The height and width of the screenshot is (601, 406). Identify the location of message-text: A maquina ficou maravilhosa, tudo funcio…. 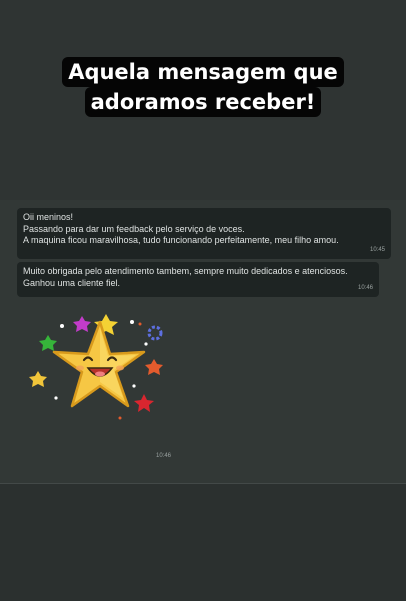
(181, 240).